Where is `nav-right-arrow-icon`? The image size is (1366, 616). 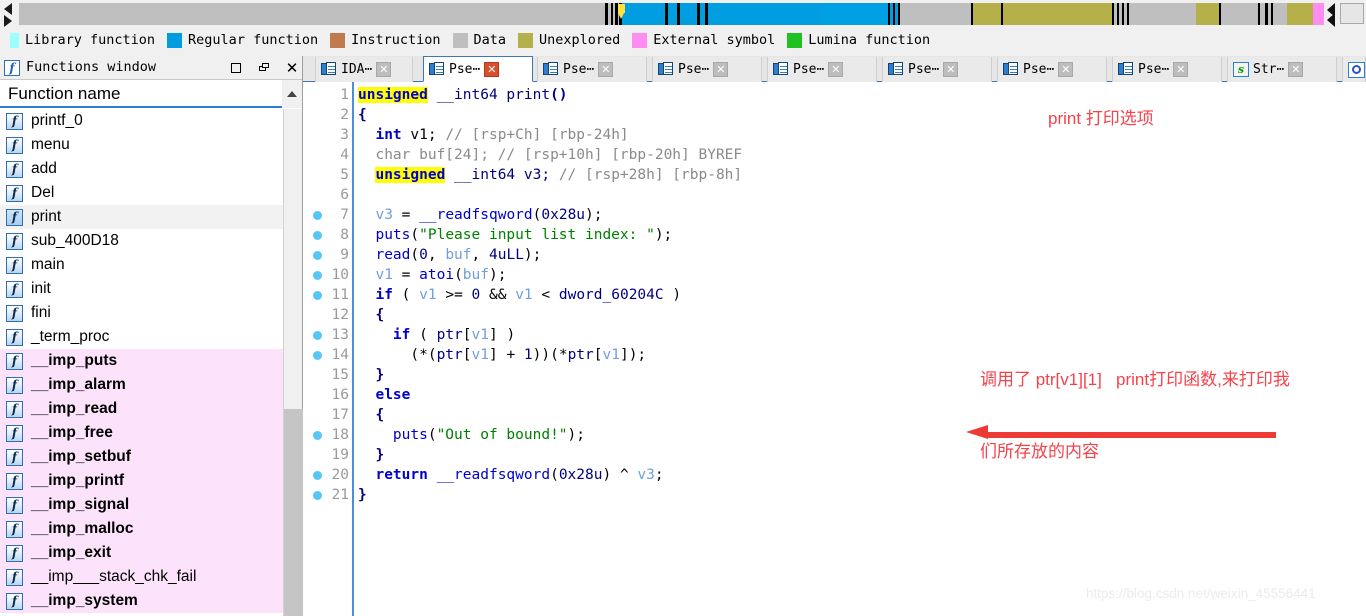
nav-right-arrow-icon is located at coordinates (8, 21).